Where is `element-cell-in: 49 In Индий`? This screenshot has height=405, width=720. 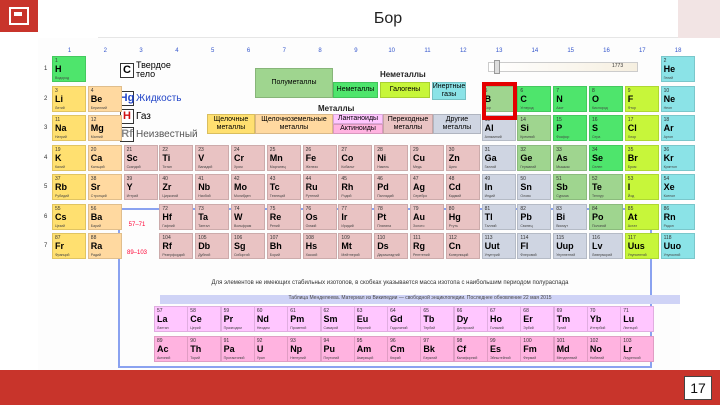
element-cell-in: 49 In Индий is located at coordinates (498, 187).